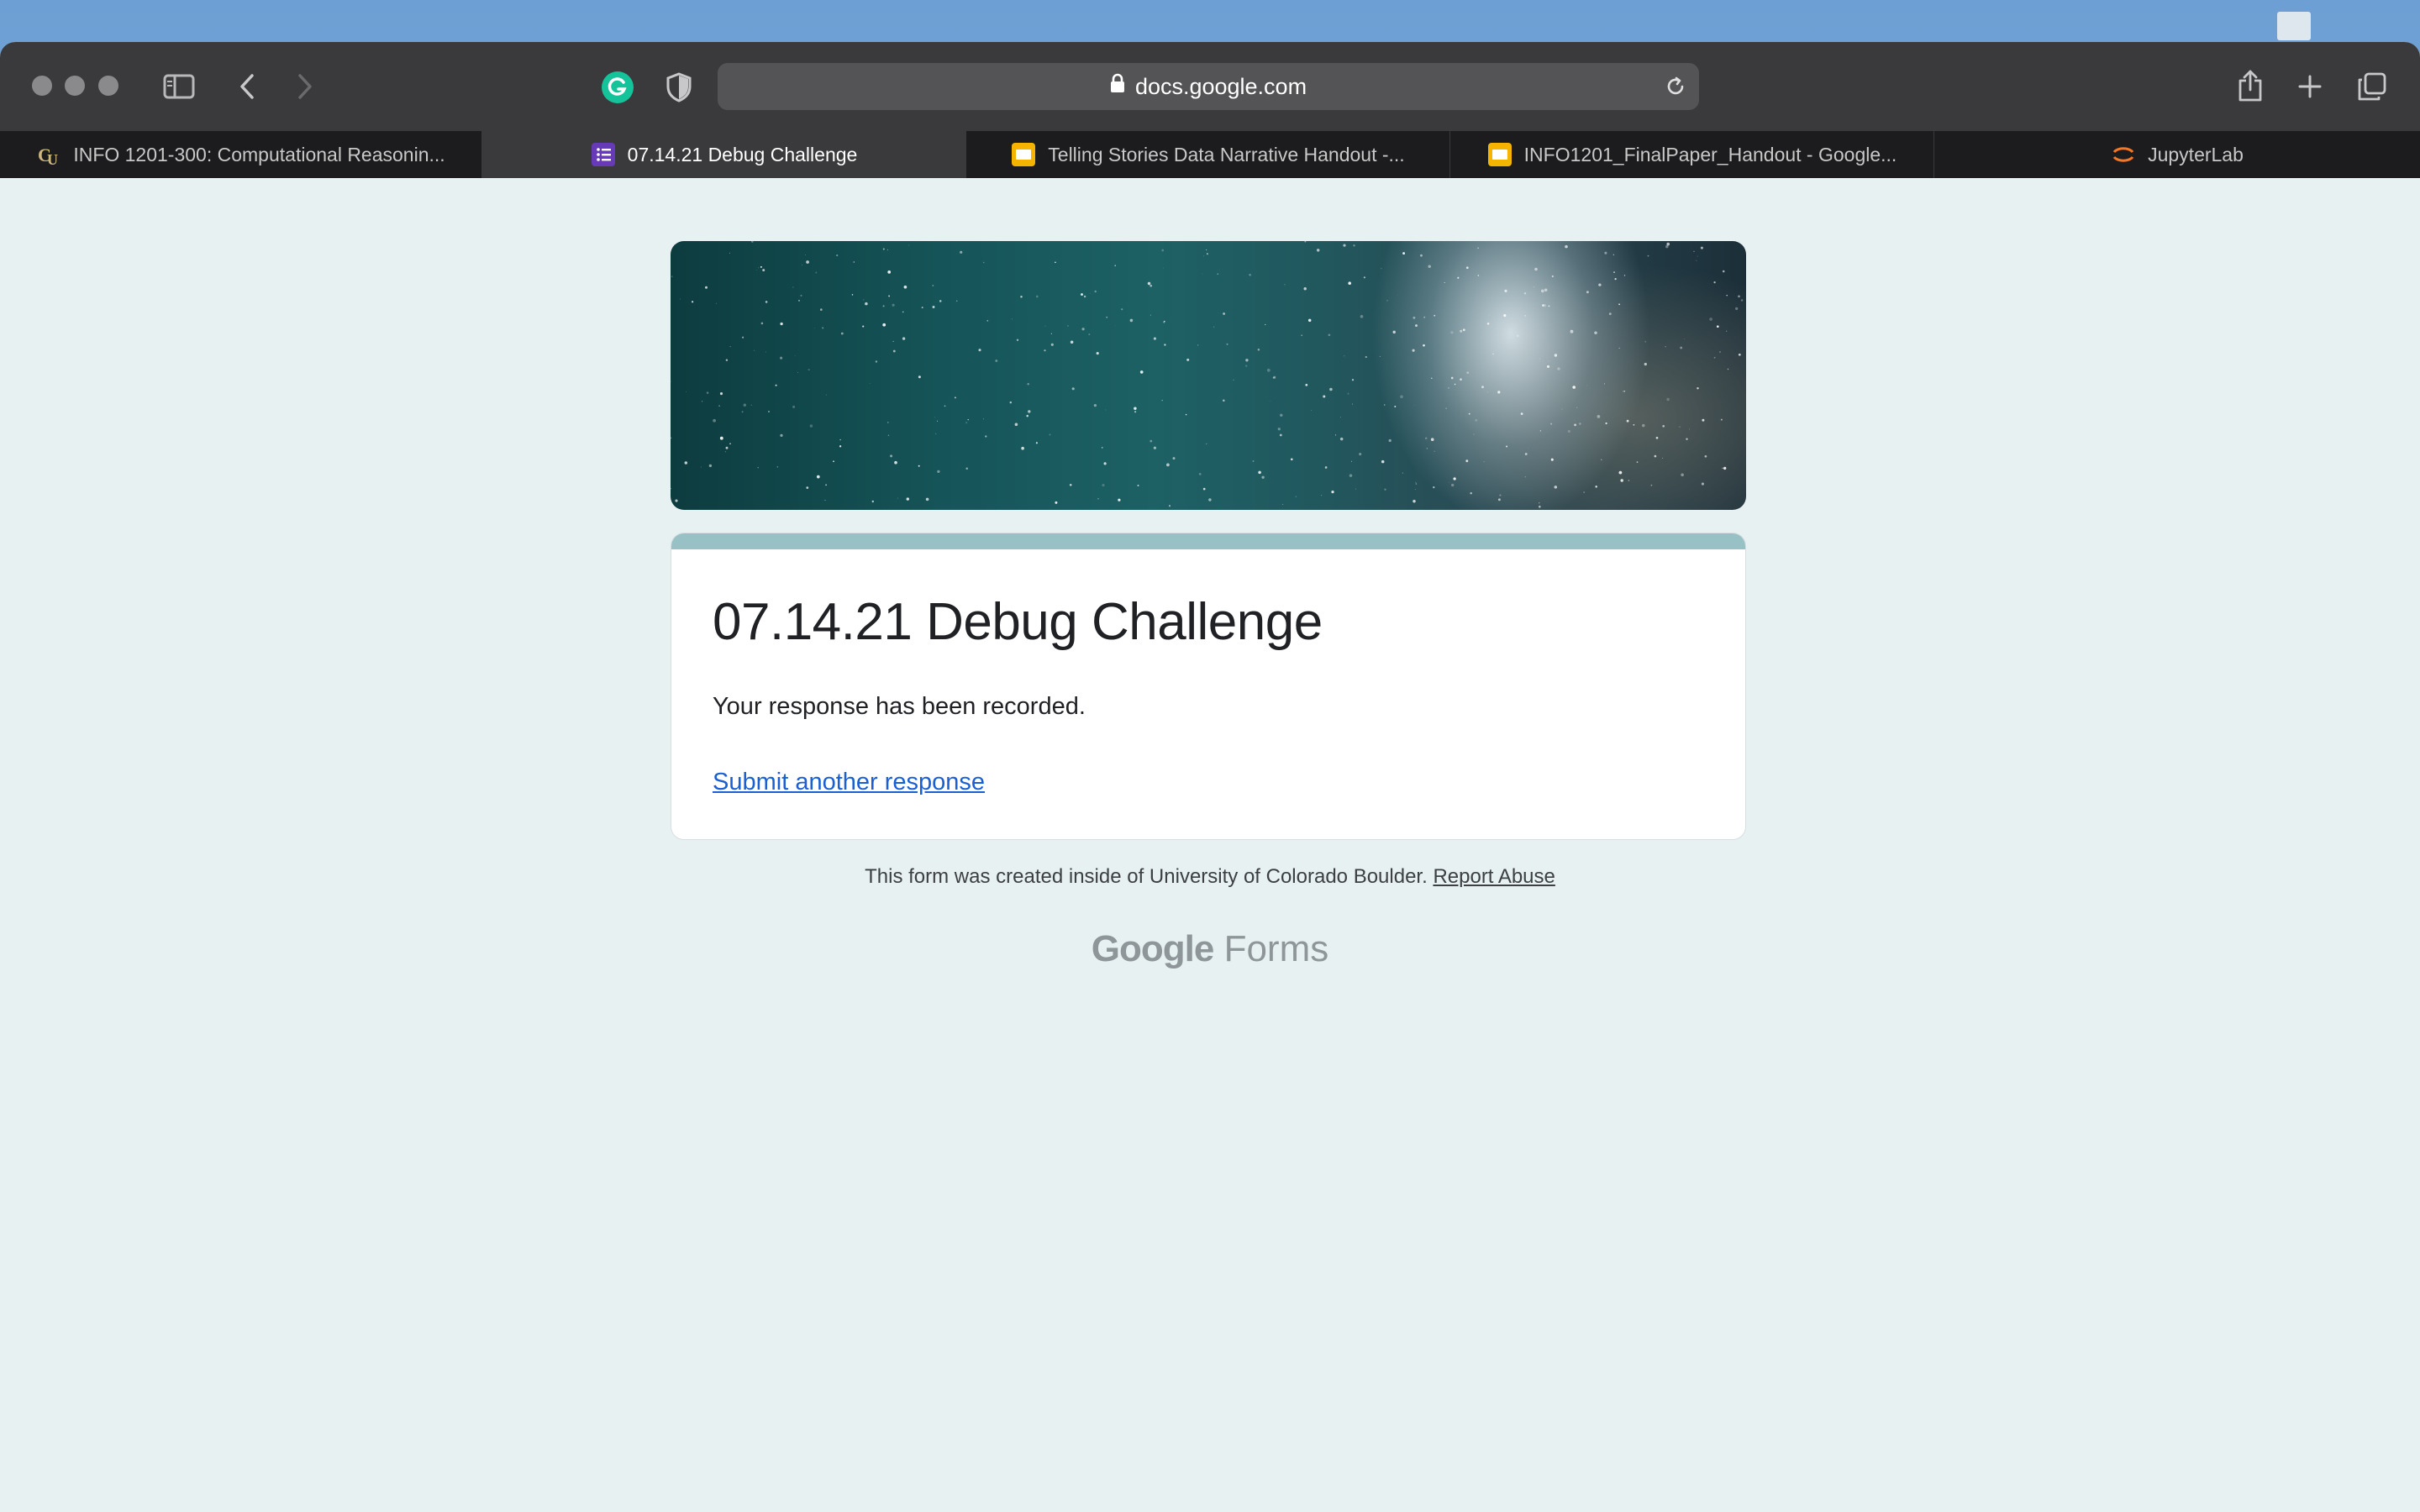 Image resolution: width=2420 pixels, height=1512 pixels. Describe the element at coordinates (179, 86) in the screenshot. I see `sidebar-toggle-icon` at that location.